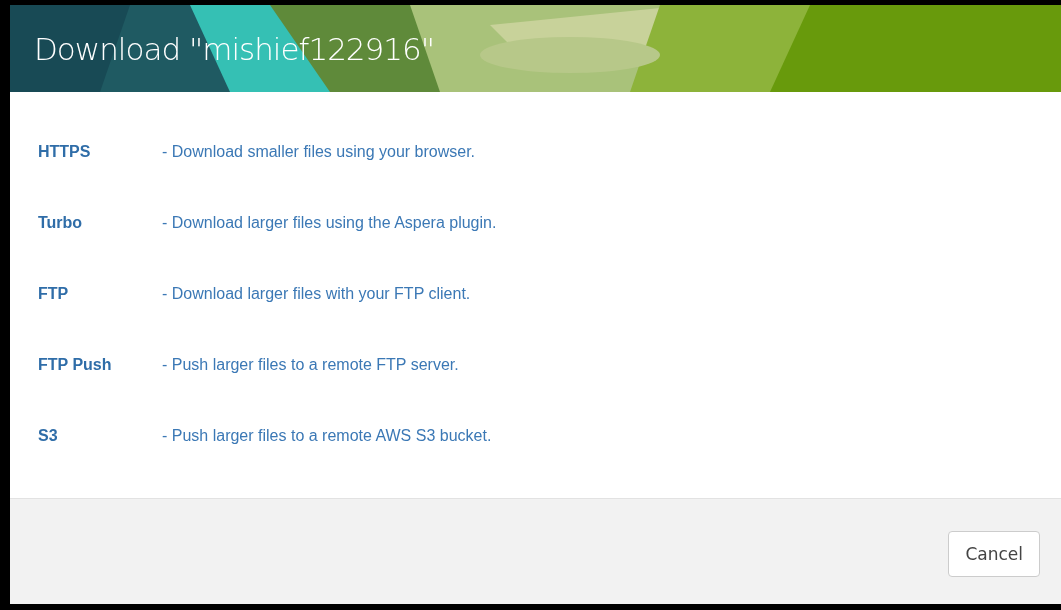 The width and height of the screenshot is (1061, 610). What do you see at coordinates (100, 365) in the screenshot?
I see `download-method-link: FTP Push` at bounding box center [100, 365].